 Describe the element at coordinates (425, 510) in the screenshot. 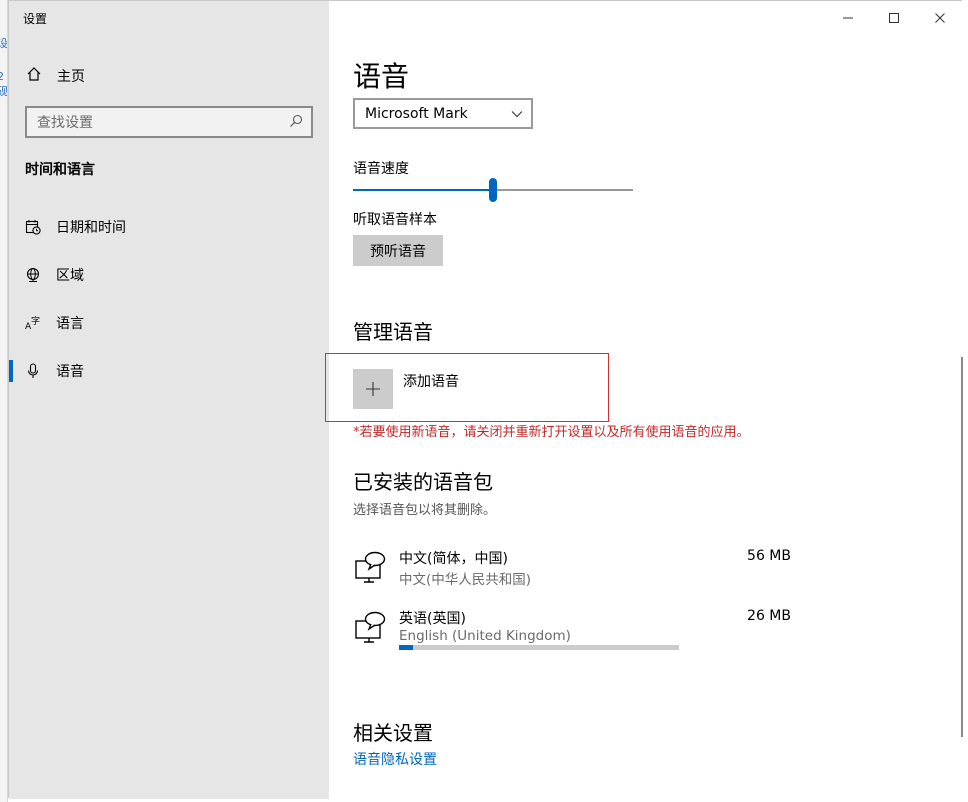

I see `installed-packs-hint: 选择语音包以将其删除。` at that location.